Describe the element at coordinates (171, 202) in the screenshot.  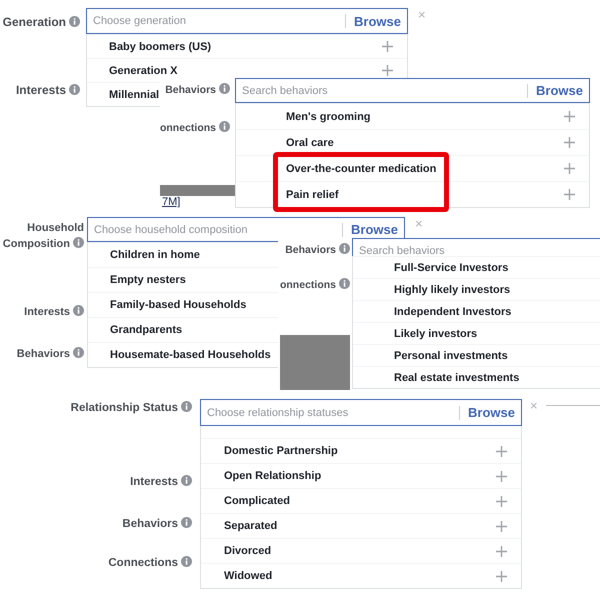
I see `link: 7M]` at that location.